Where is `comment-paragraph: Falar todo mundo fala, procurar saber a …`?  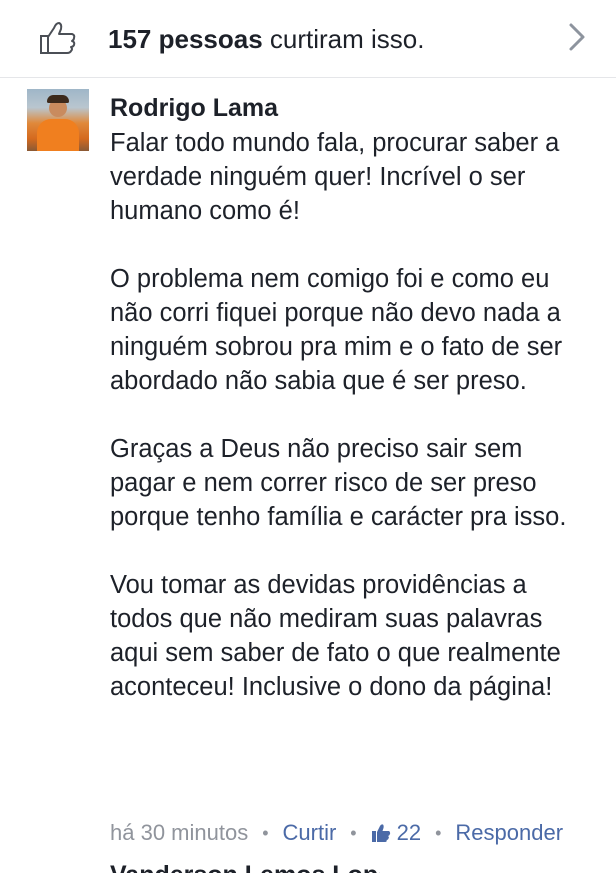
comment-paragraph: Falar todo mundo fala, procurar saber a … is located at coordinates (335, 177).